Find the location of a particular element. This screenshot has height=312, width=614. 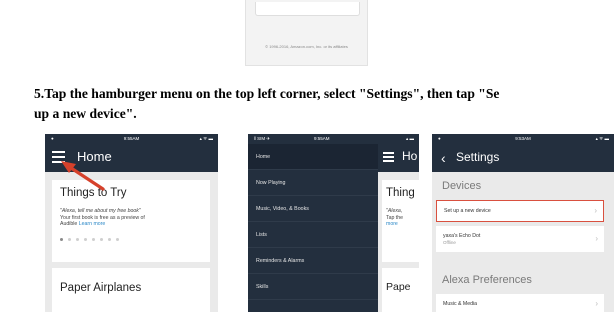

paper-airplanes-card: Pape is located at coordinates (400, 290).